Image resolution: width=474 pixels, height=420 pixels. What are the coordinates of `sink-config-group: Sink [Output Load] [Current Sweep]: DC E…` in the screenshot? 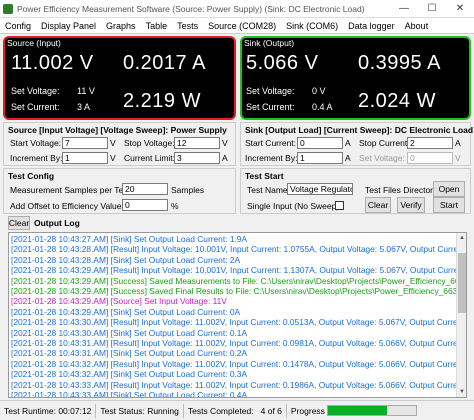 It's located at (356, 144).